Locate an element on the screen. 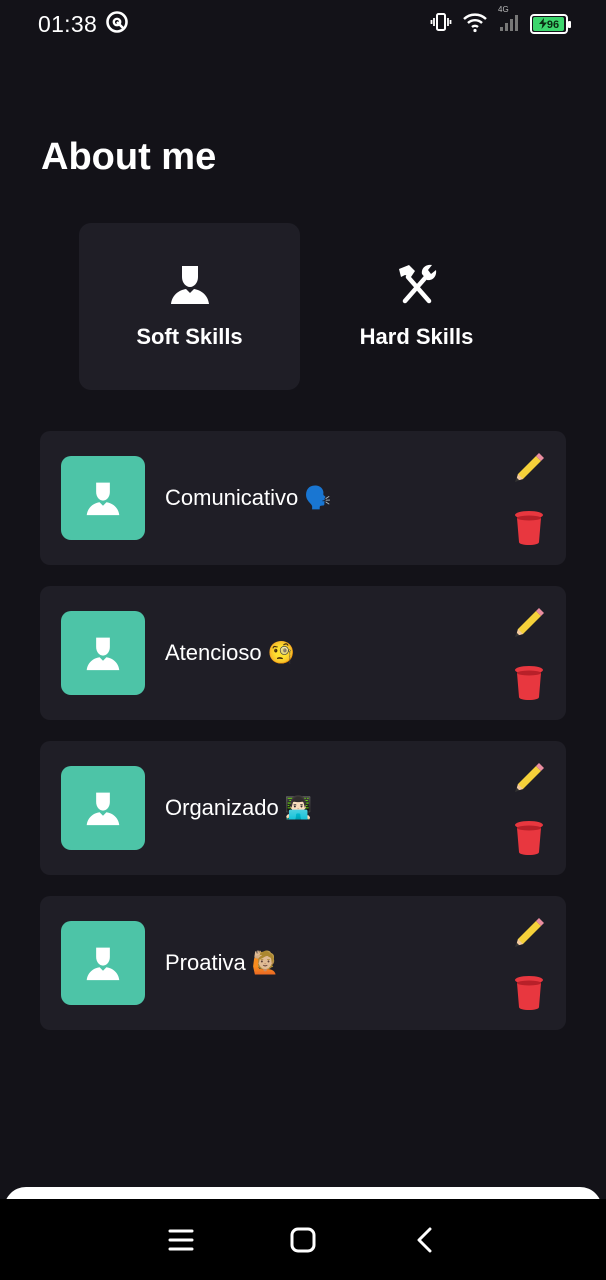 The width and height of the screenshot is (606, 1280). hammer-wrench-icon is located at coordinates (417, 286).